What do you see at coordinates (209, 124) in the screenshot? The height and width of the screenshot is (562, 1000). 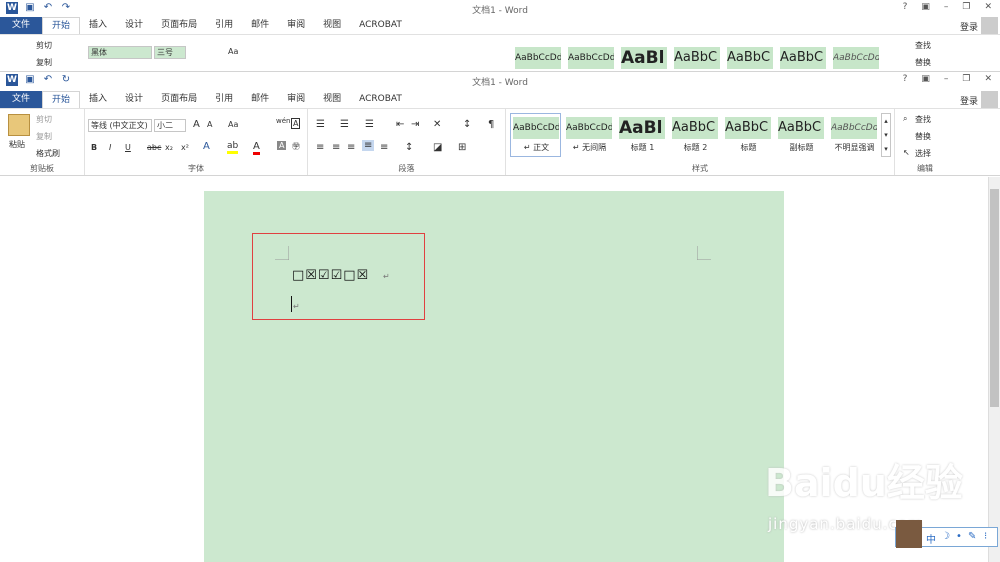 I see `shrink-font-button: A` at bounding box center [209, 124].